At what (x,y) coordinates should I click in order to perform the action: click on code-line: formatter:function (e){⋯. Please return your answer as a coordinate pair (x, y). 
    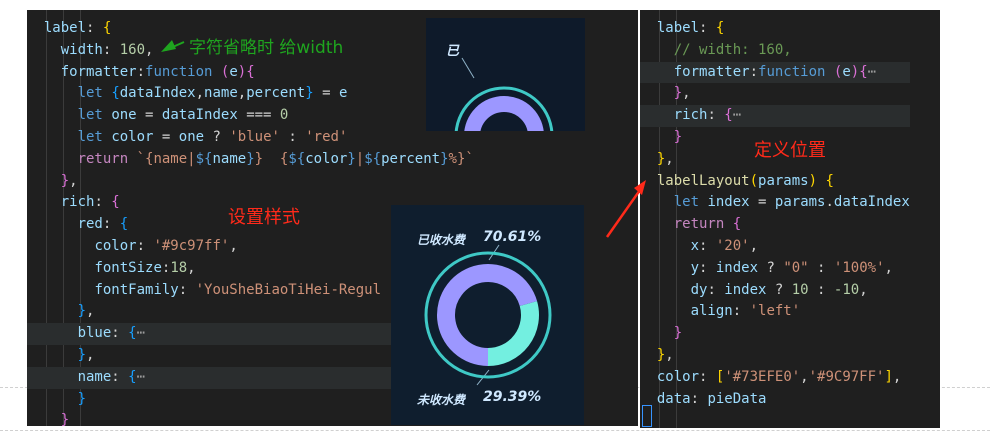
    Looking at the image, I should click on (775, 72).